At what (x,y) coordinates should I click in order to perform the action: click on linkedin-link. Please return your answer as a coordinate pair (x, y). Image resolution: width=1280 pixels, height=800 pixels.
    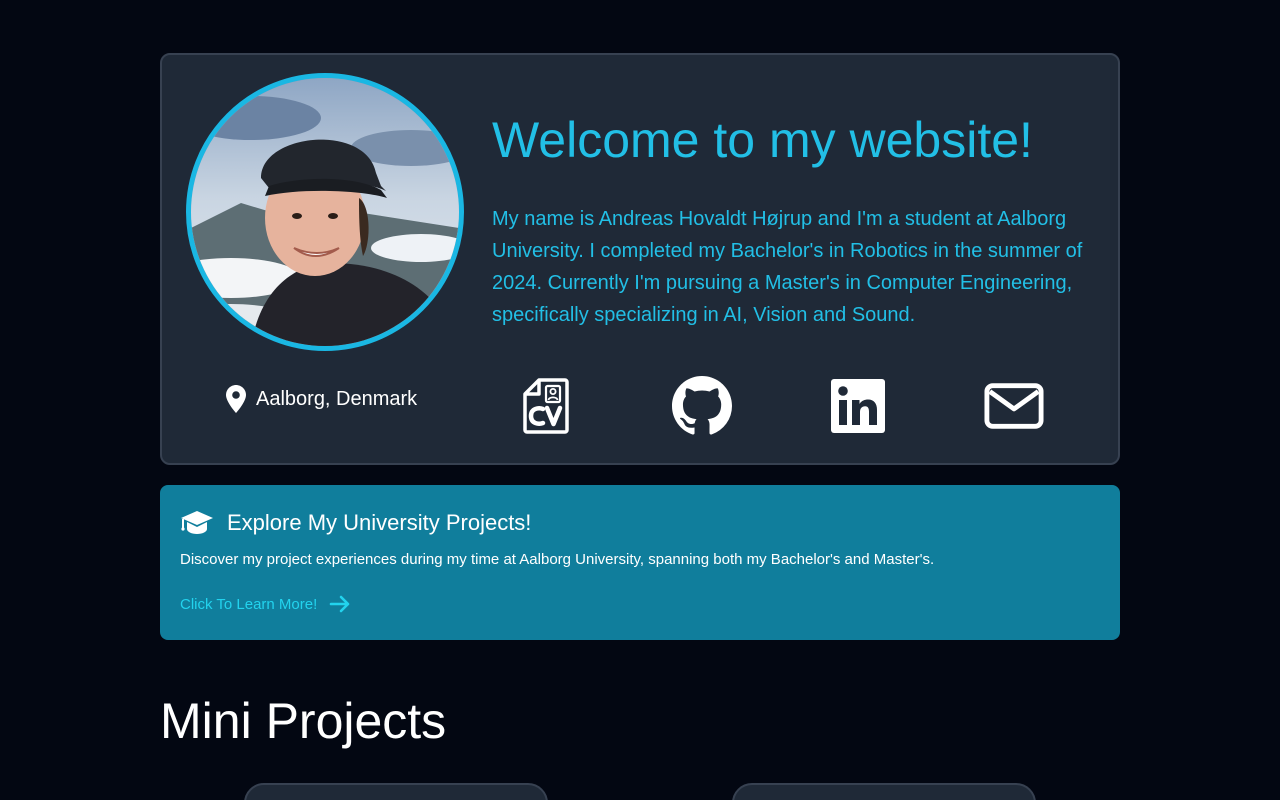
    Looking at the image, I should click on (858, 406).